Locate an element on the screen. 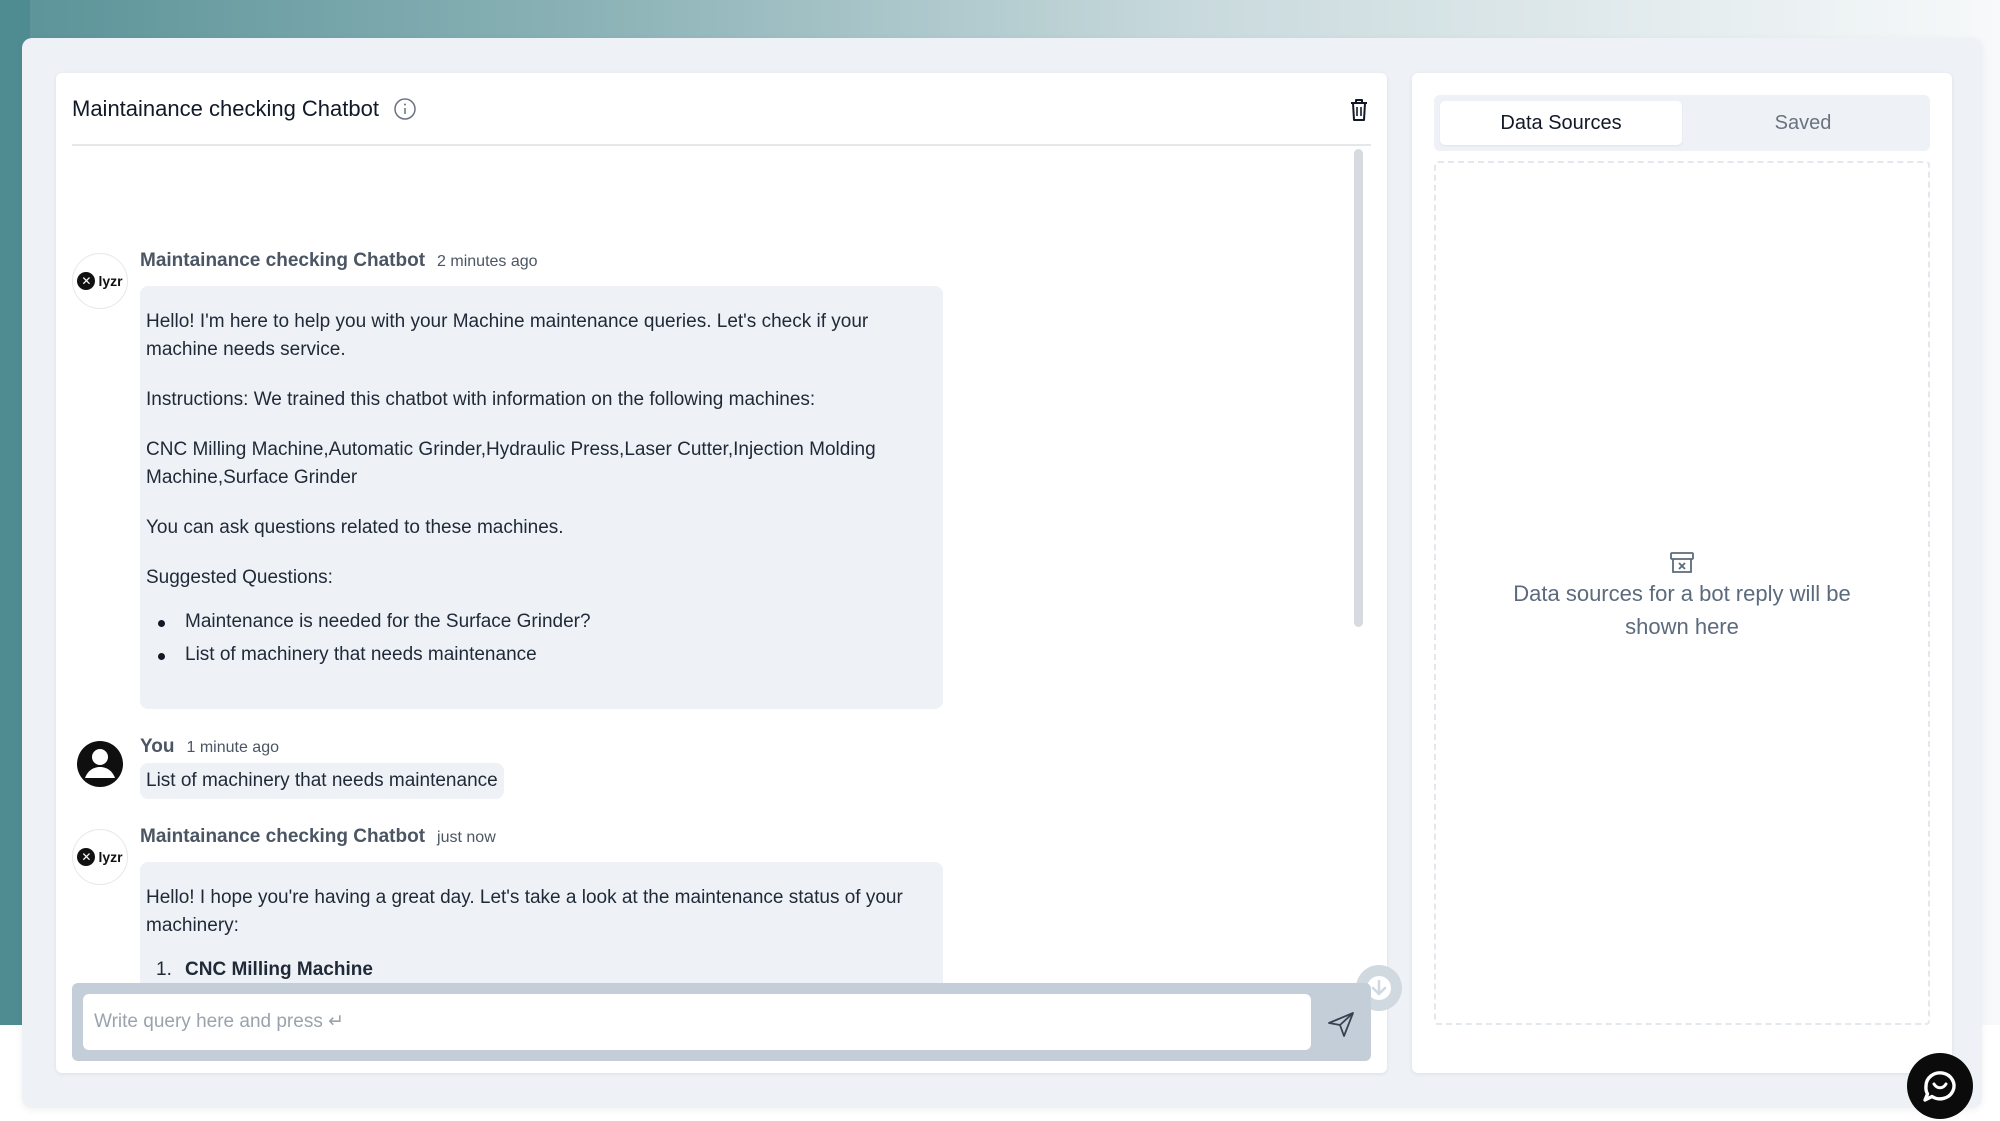 This screenshot has width=2000, height=1121. chat-help-icon is located at coordinates (1939, 1086).